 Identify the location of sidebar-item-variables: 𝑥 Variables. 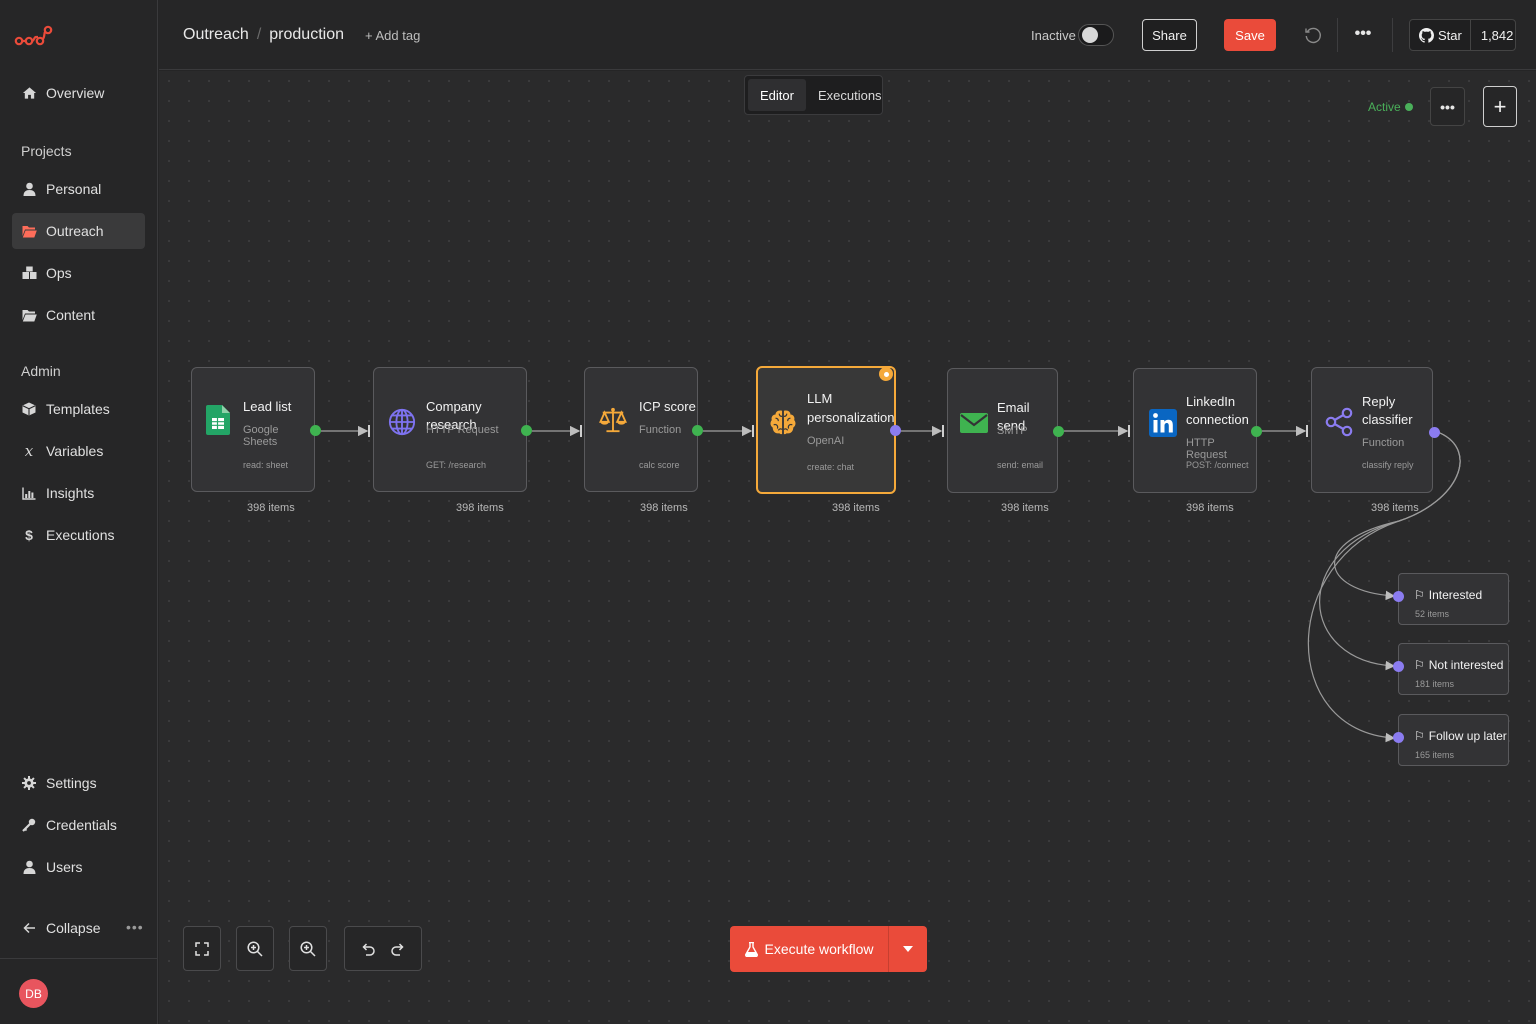
(78, 451).